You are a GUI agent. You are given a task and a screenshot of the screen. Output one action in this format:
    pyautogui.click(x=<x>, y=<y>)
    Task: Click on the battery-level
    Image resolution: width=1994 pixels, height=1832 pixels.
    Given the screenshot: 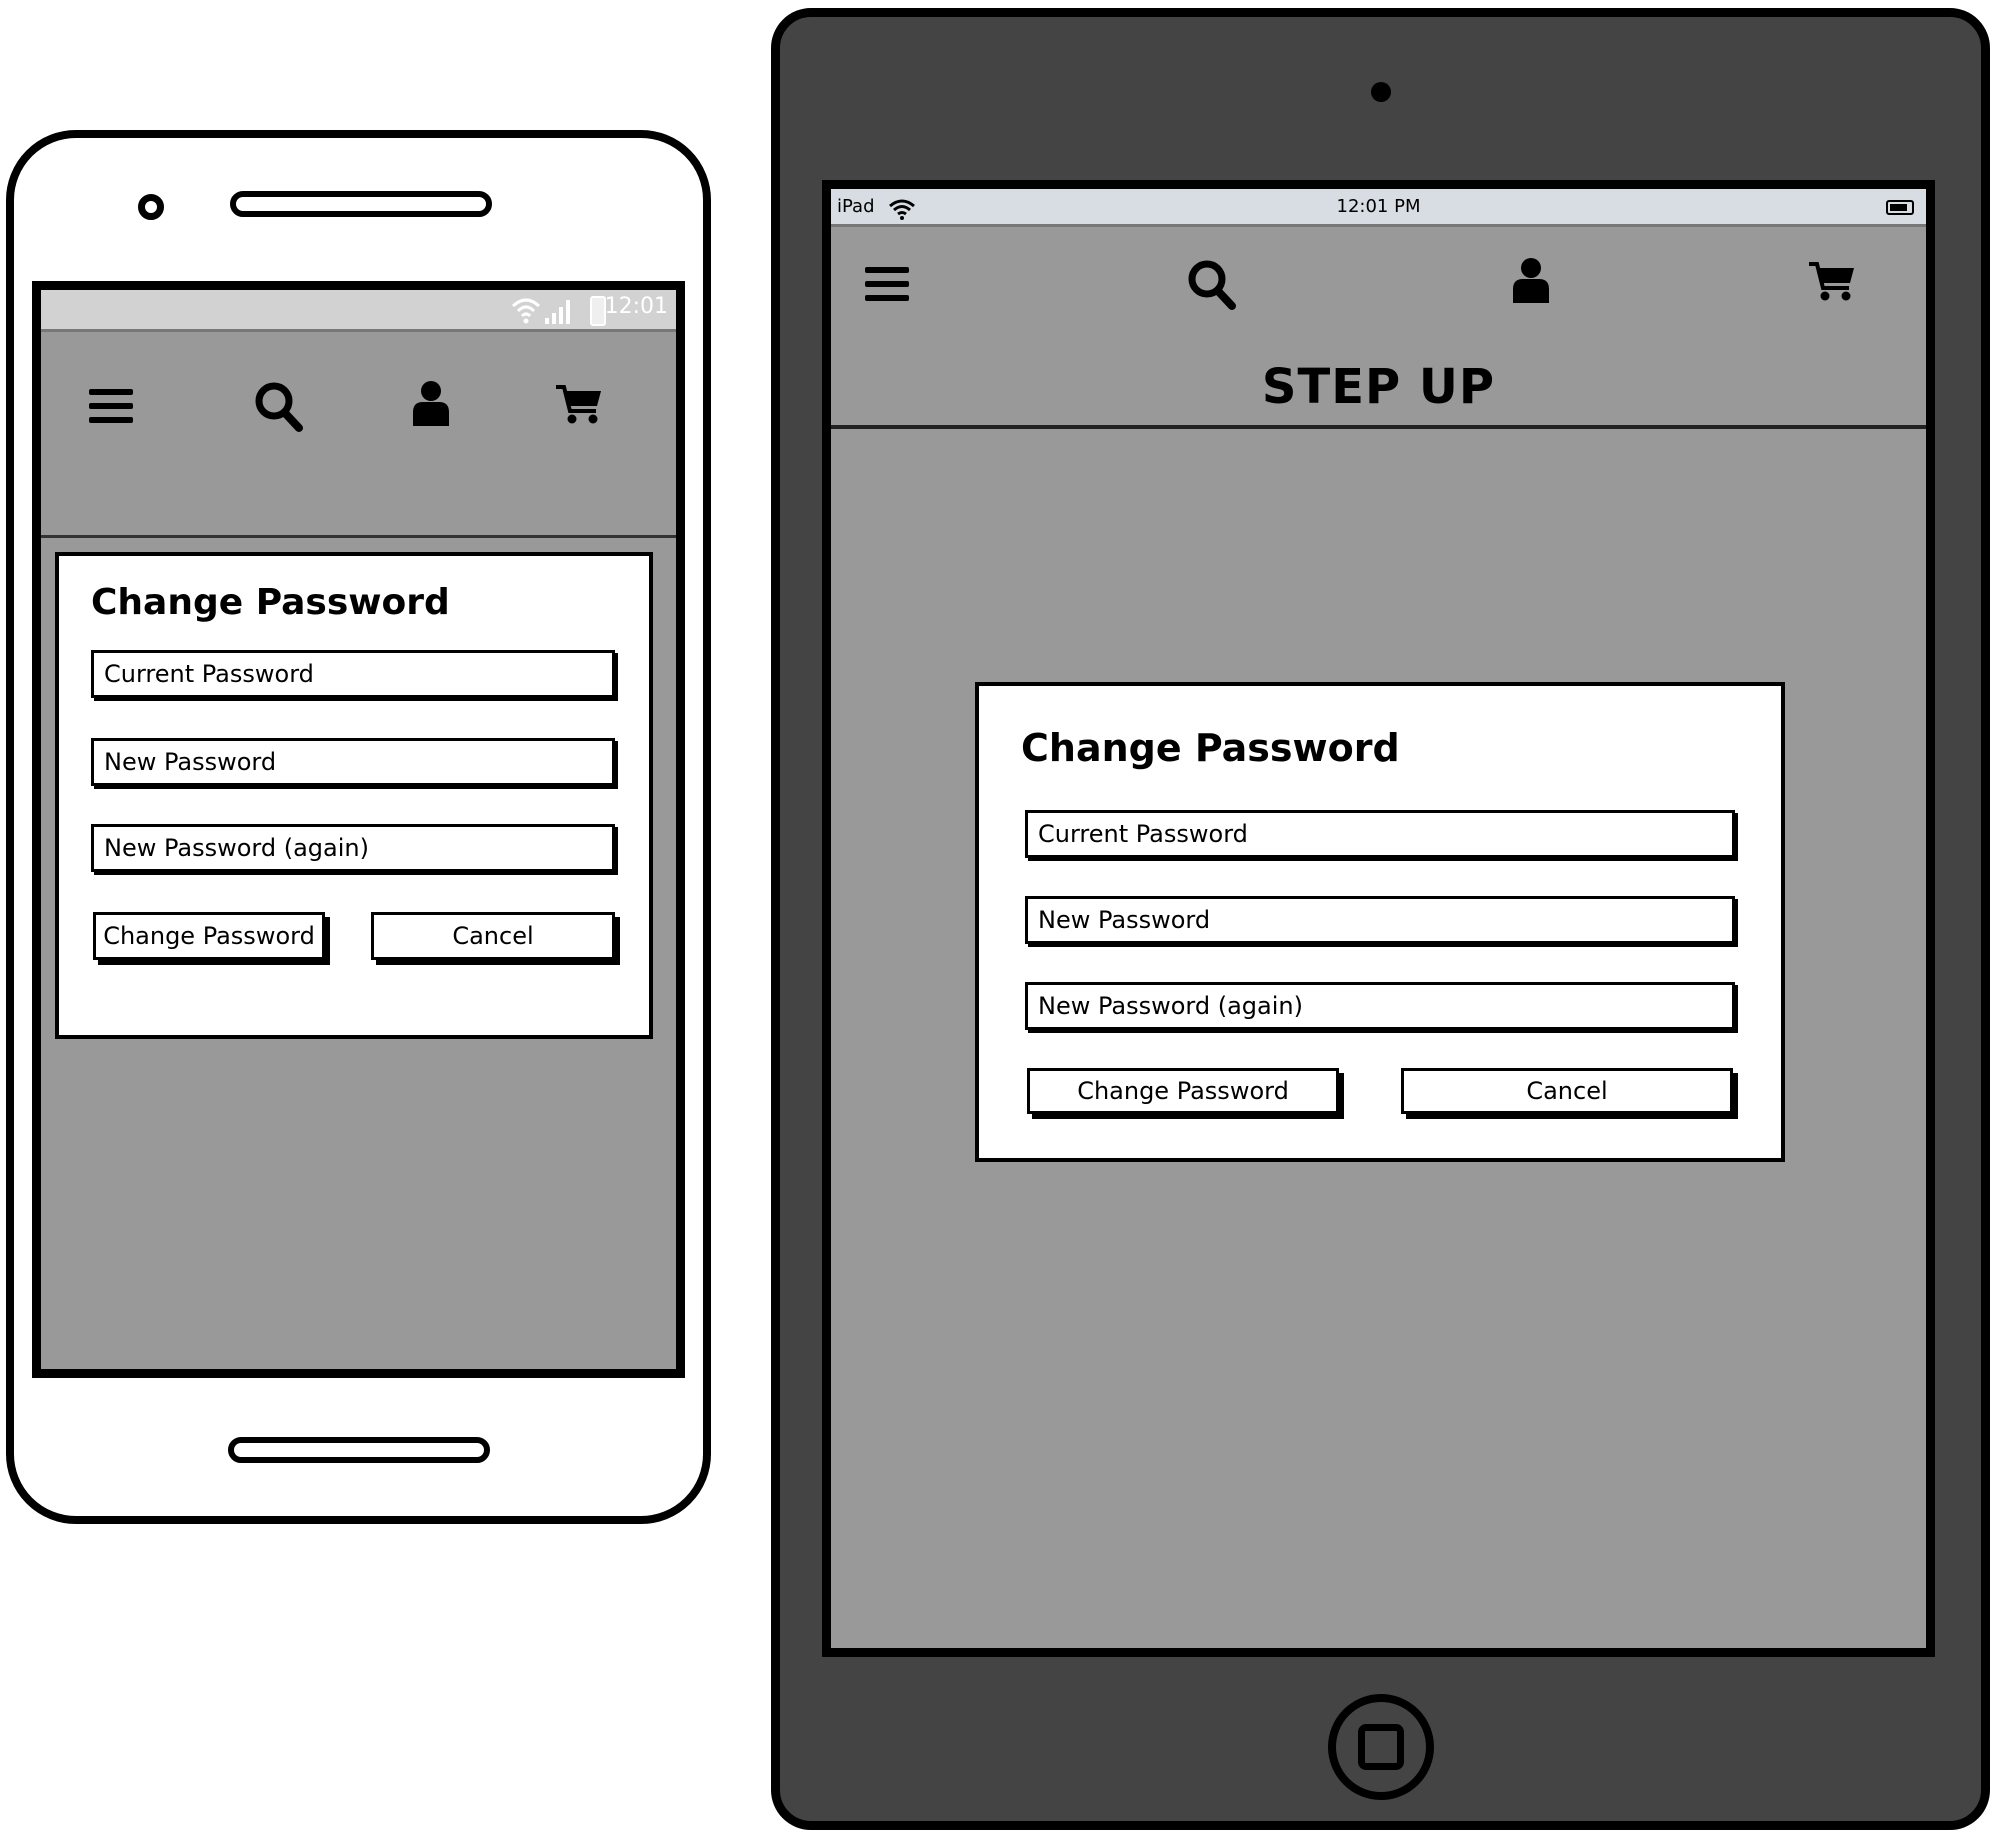 What is the action you would take?
    pyautogui.click(x=1898, y=207)
    